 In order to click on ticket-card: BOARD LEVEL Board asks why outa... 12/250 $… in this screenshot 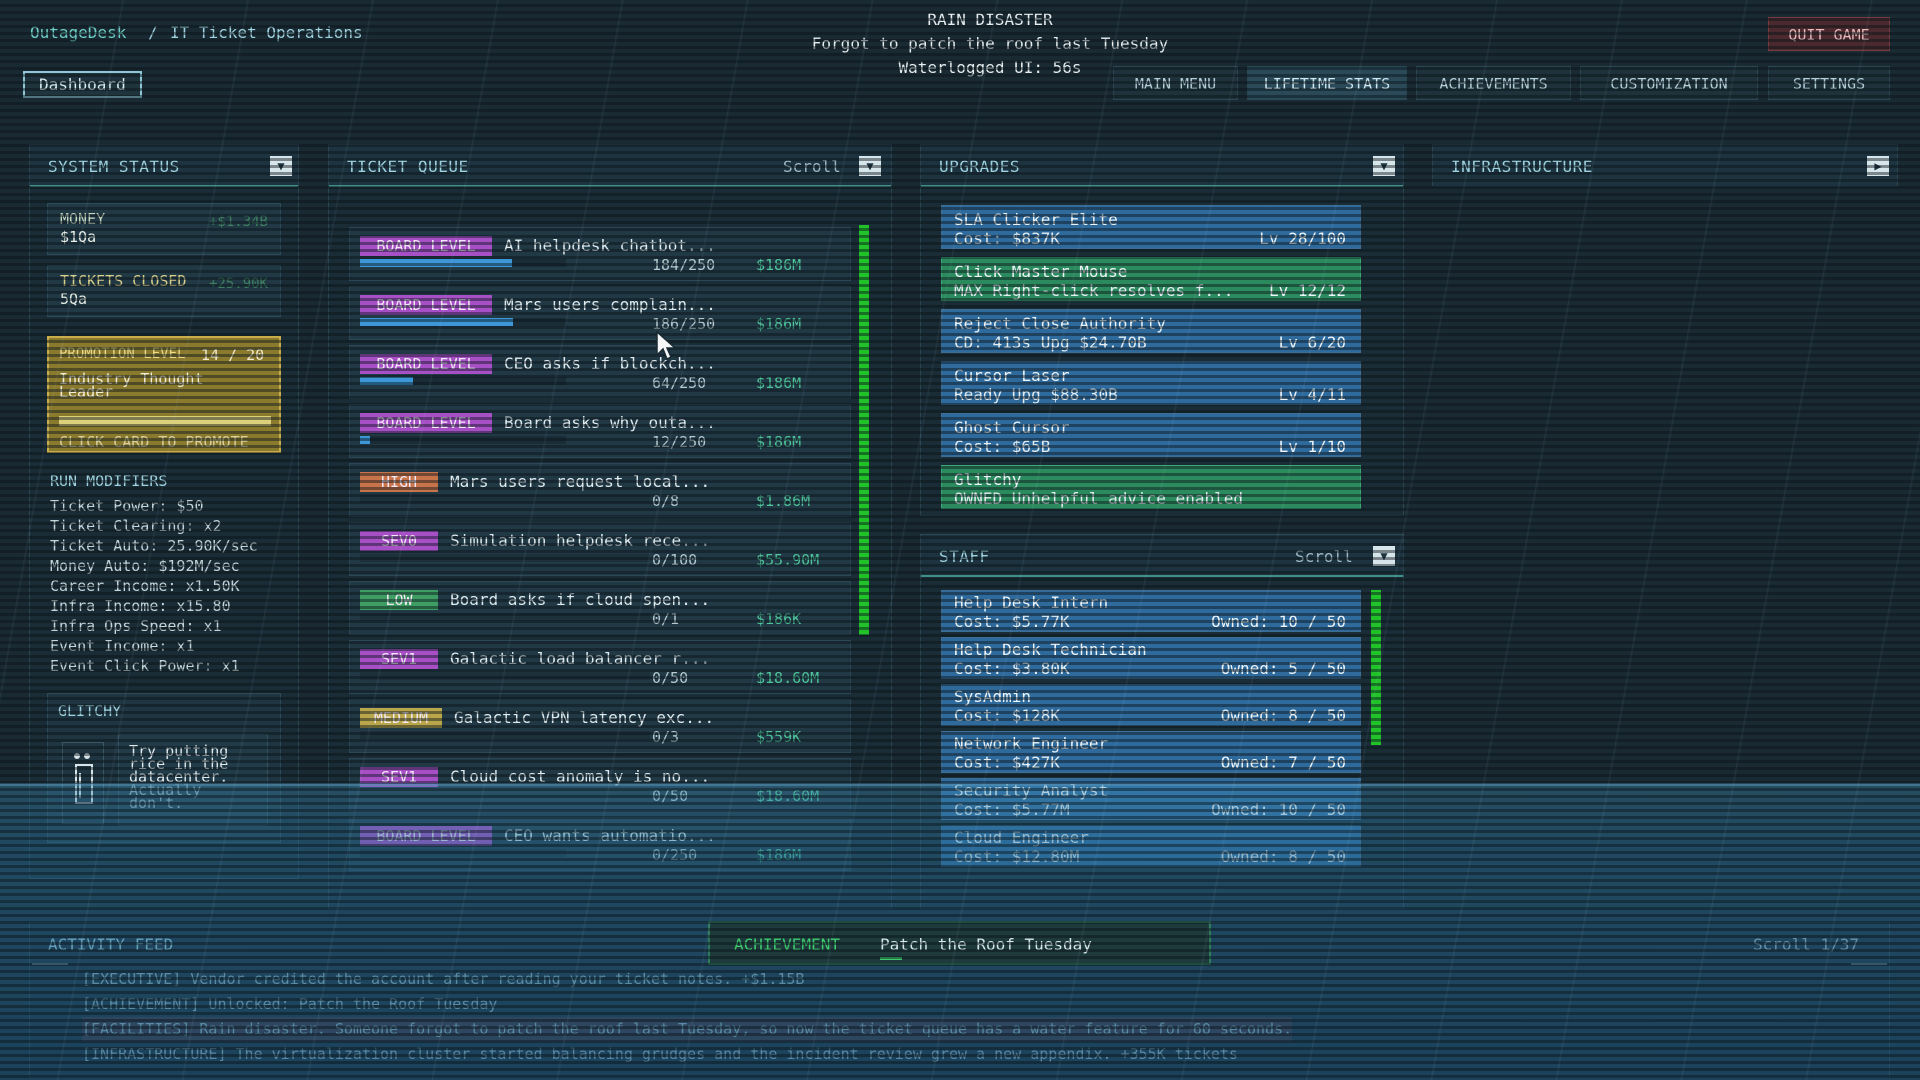, I will do `click(600, 431)`.